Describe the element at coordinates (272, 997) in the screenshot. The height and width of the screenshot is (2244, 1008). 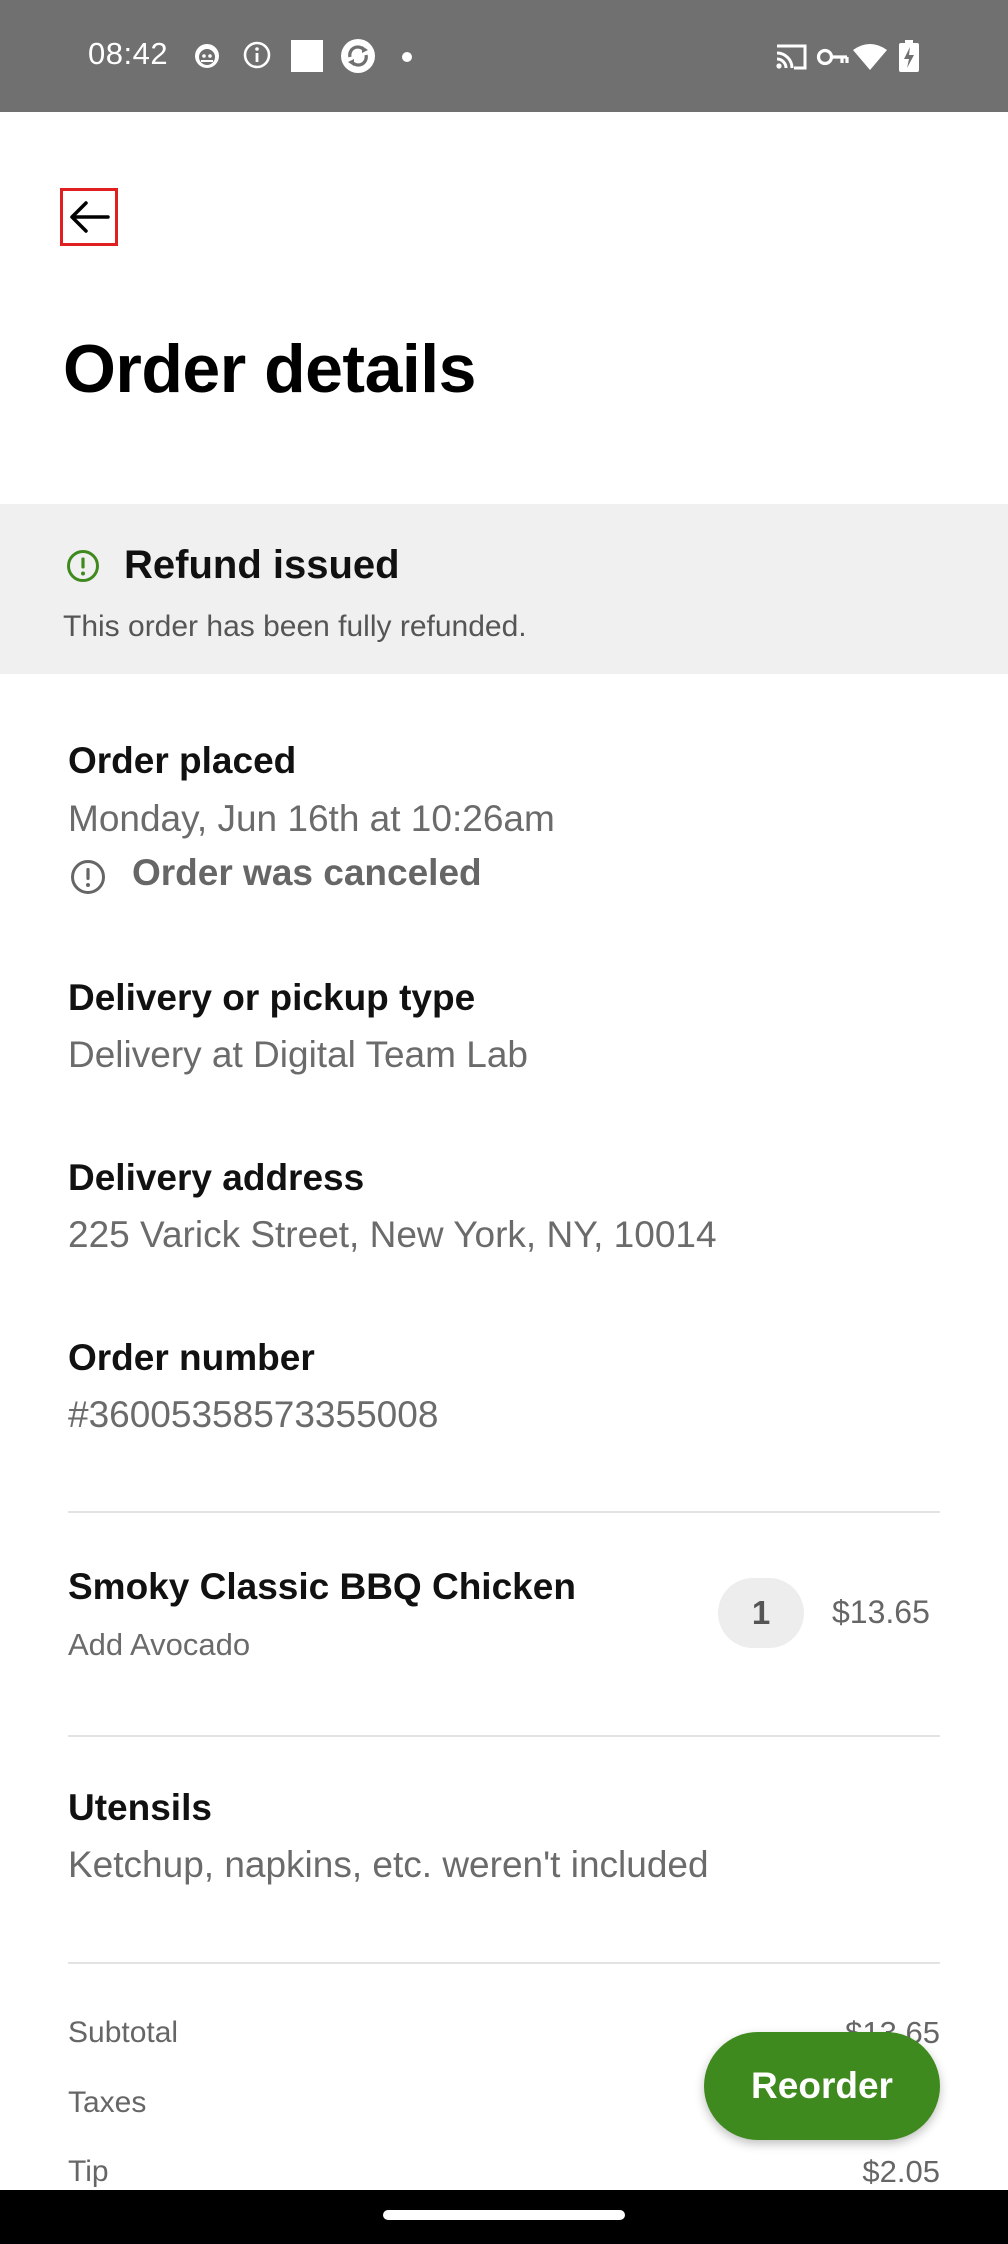
I see `delivery-type-label: Delivery or pickup type` at that location.